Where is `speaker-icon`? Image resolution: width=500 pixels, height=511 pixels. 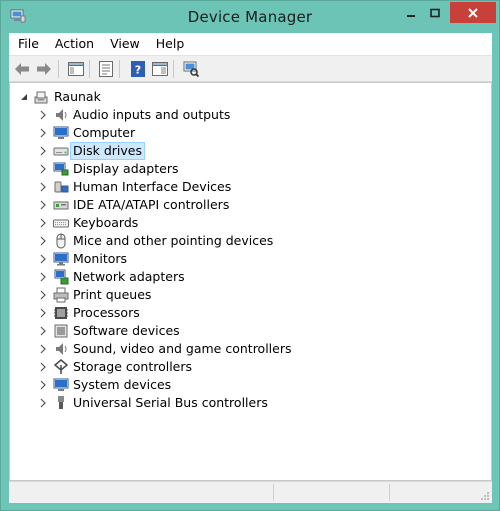 speaker-icon is located at coordinates (61, 115).